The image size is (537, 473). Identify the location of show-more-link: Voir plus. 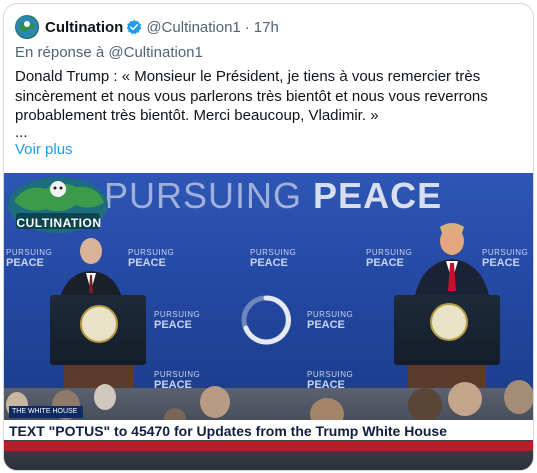
(44, 149).